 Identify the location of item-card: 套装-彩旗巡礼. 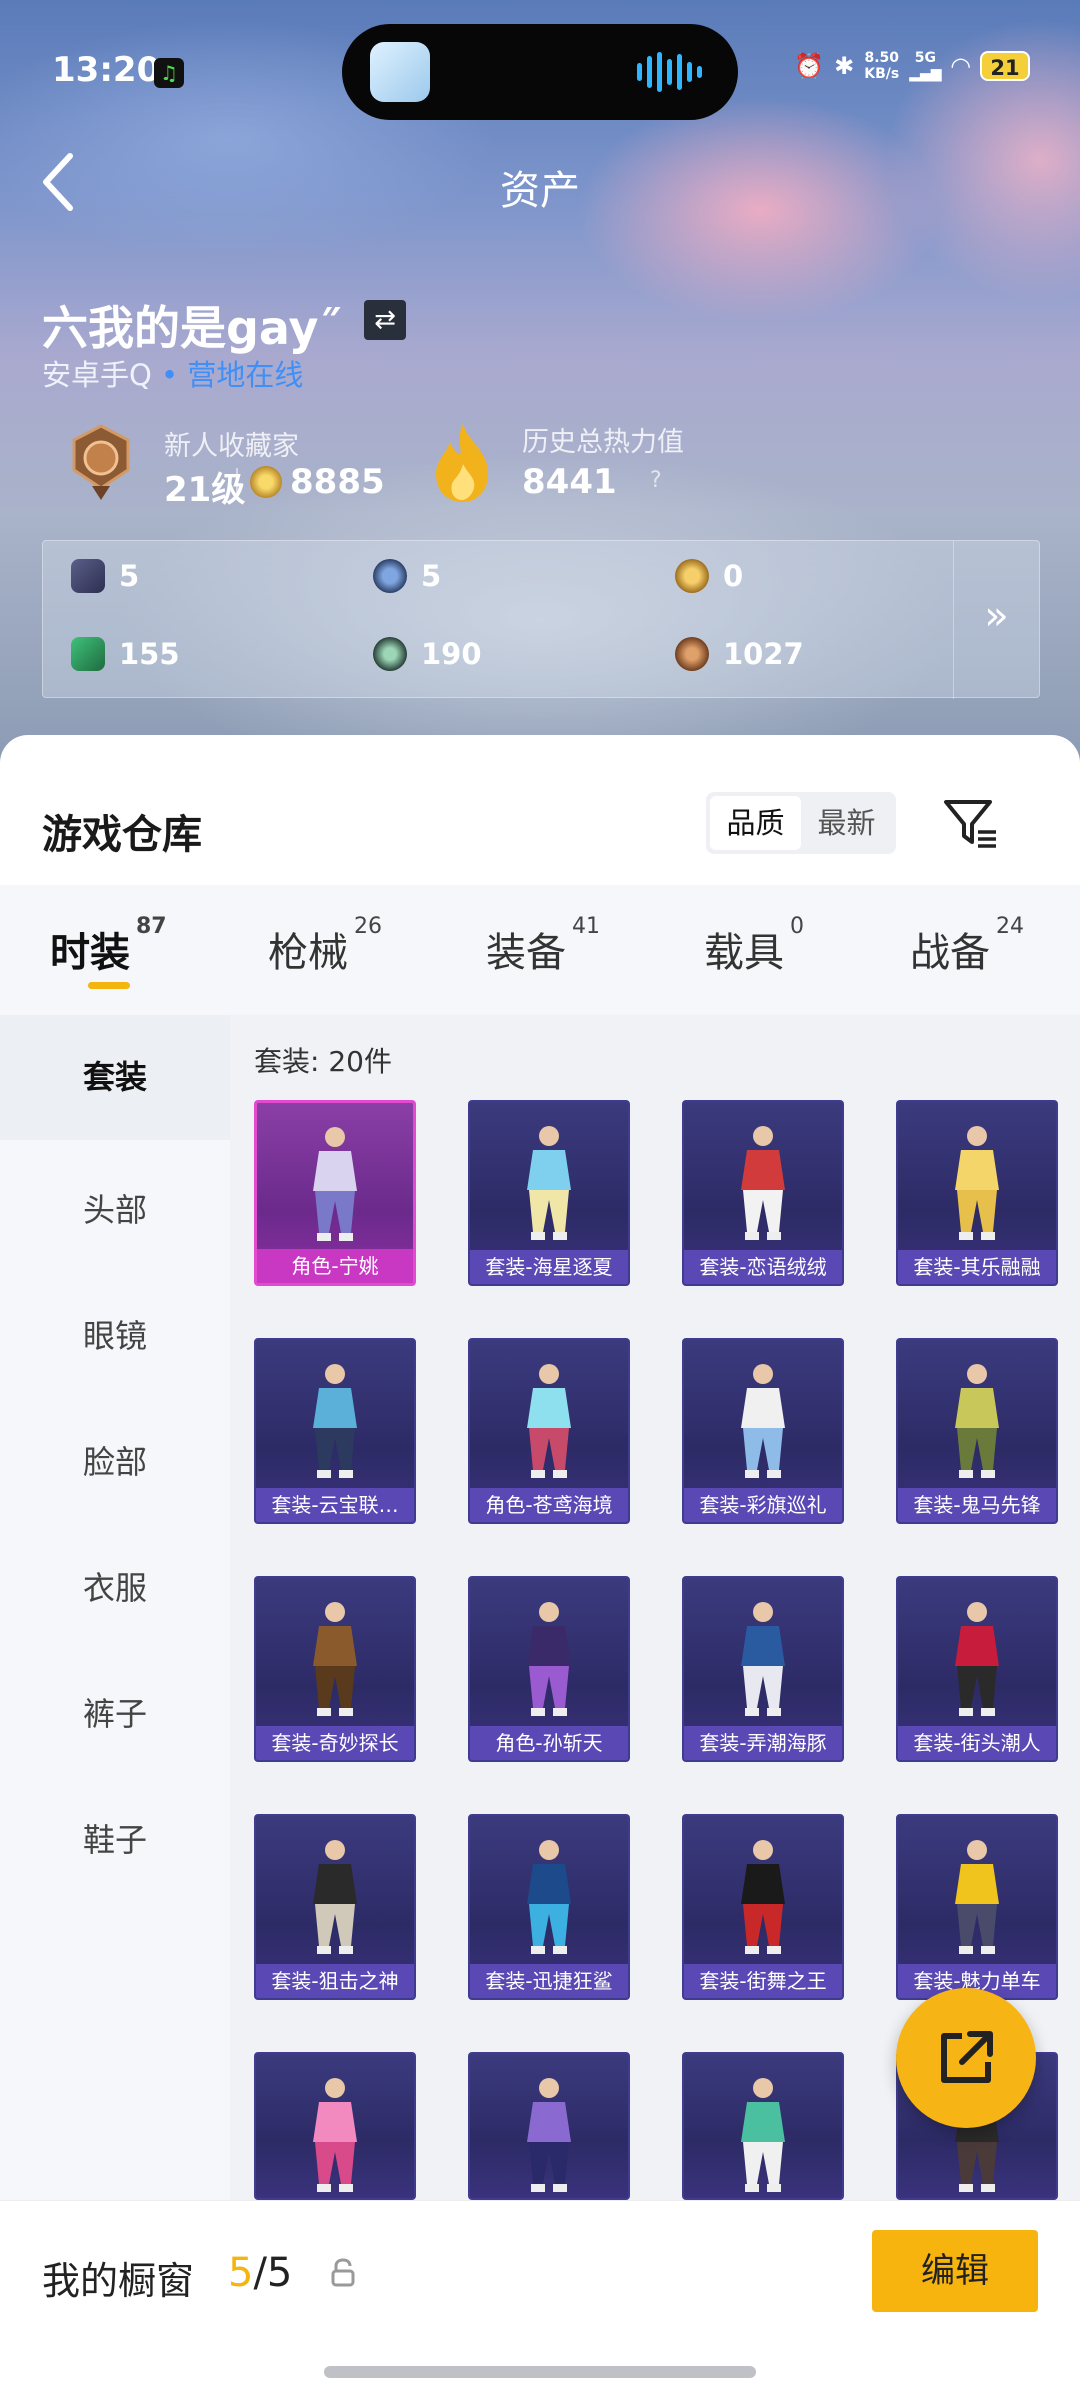
(763, 1431).